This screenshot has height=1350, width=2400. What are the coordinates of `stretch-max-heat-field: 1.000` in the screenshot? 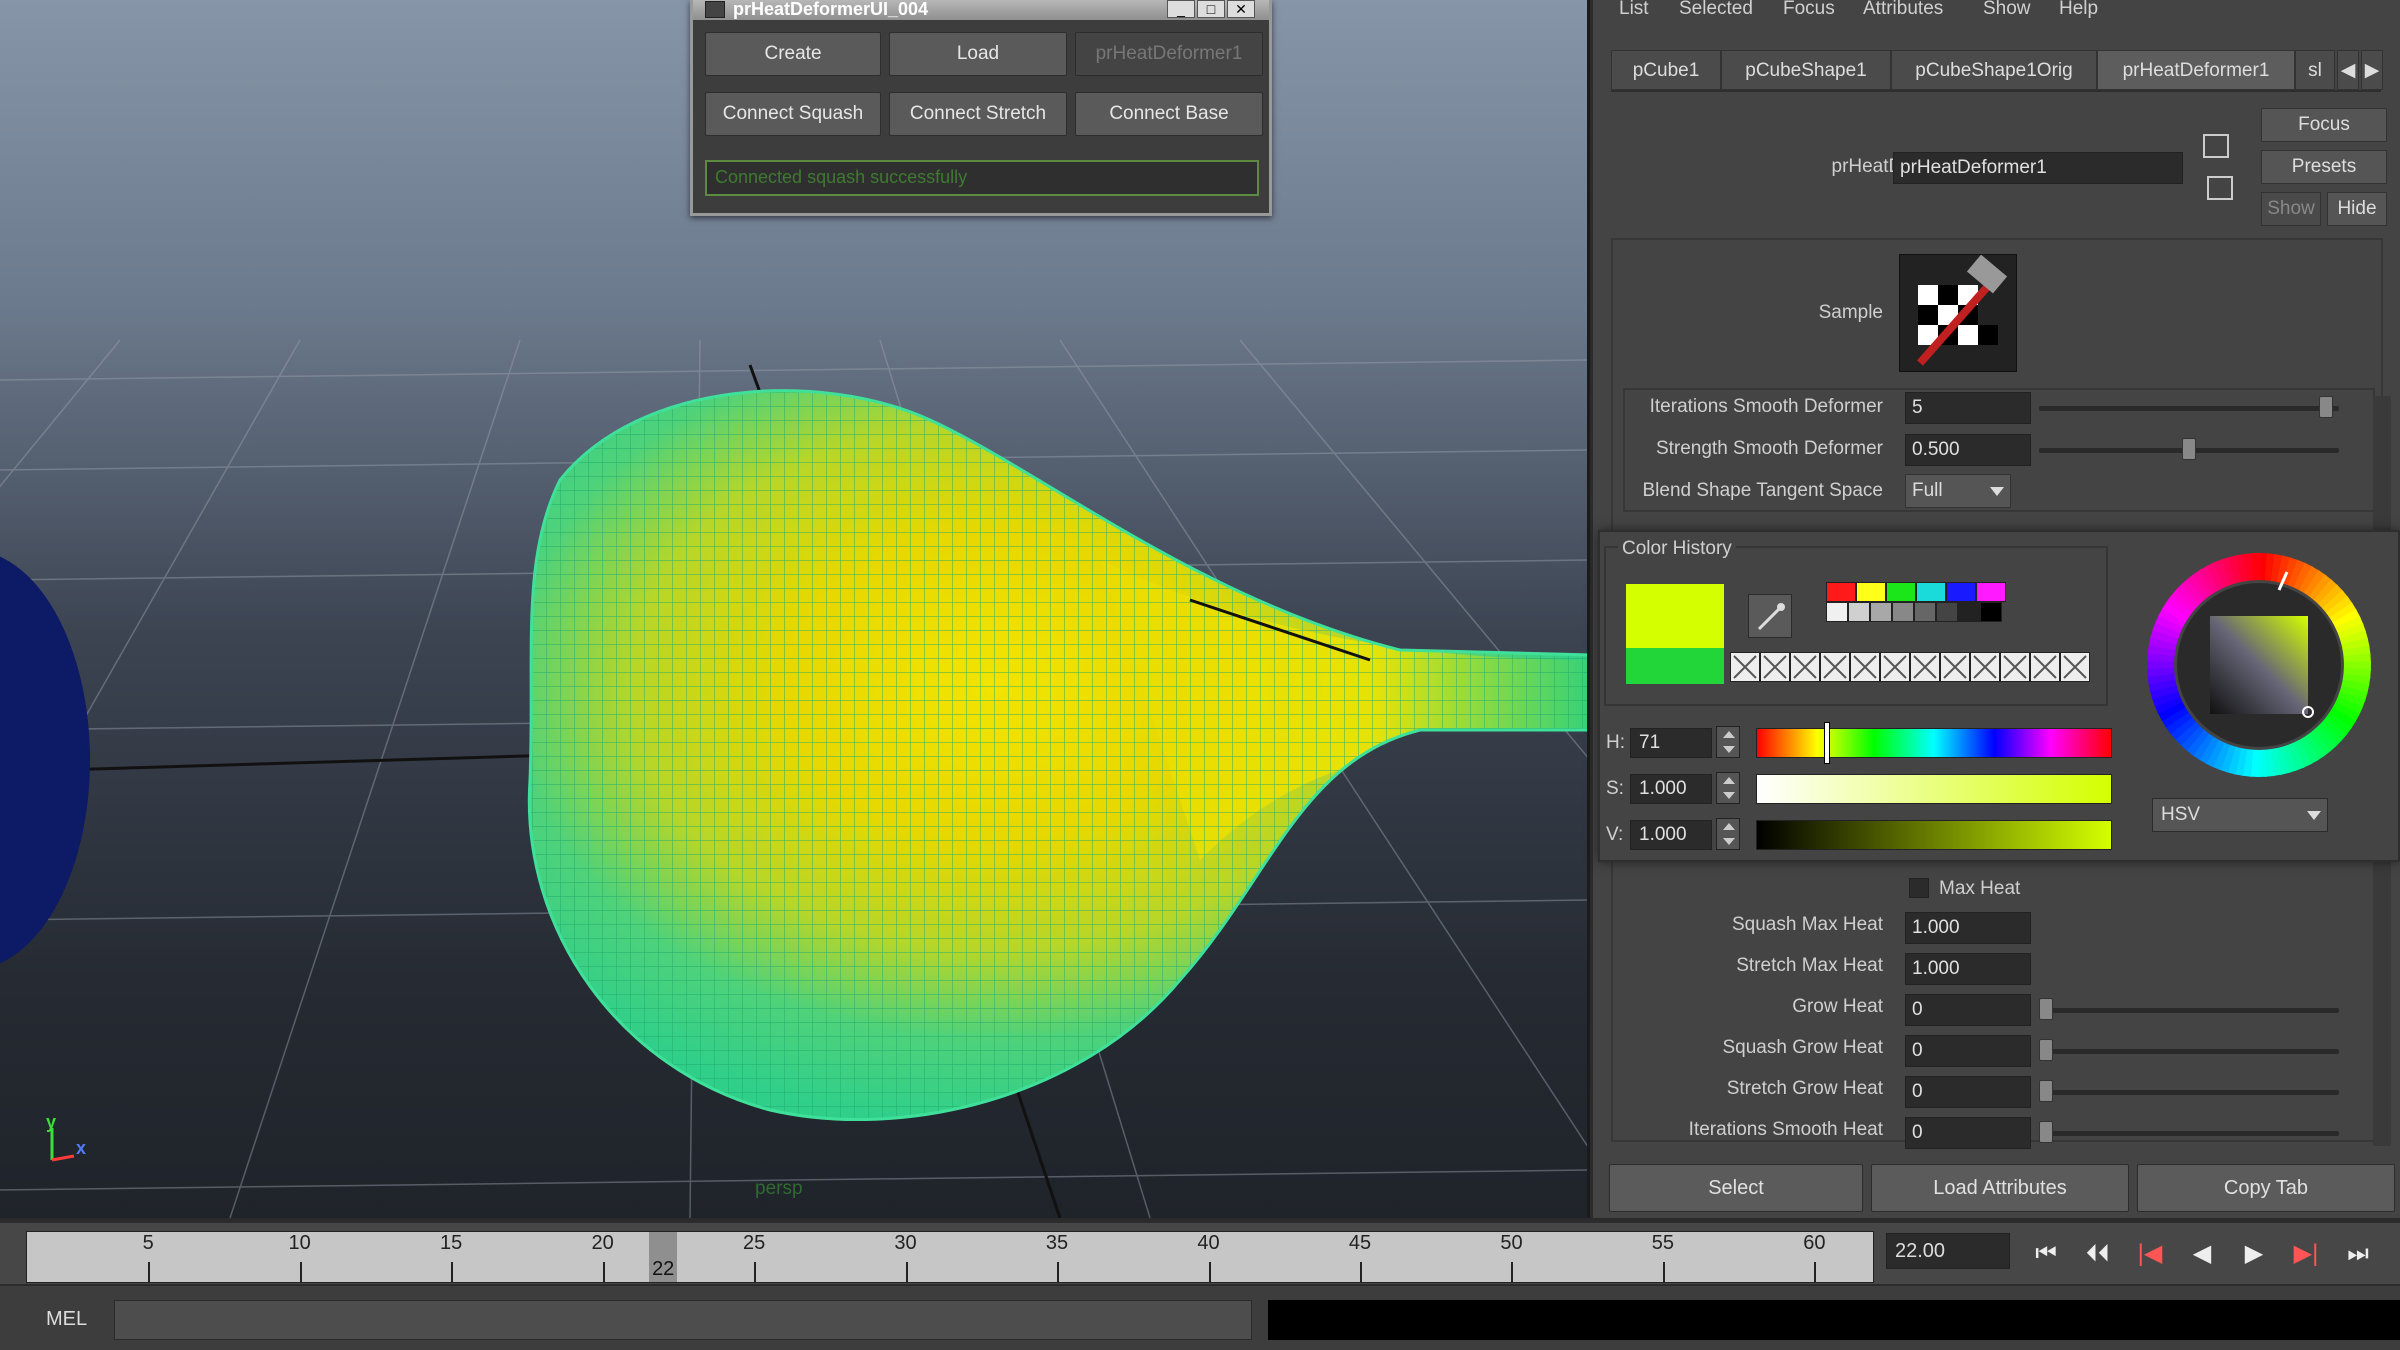 It's located at (1968, 969).